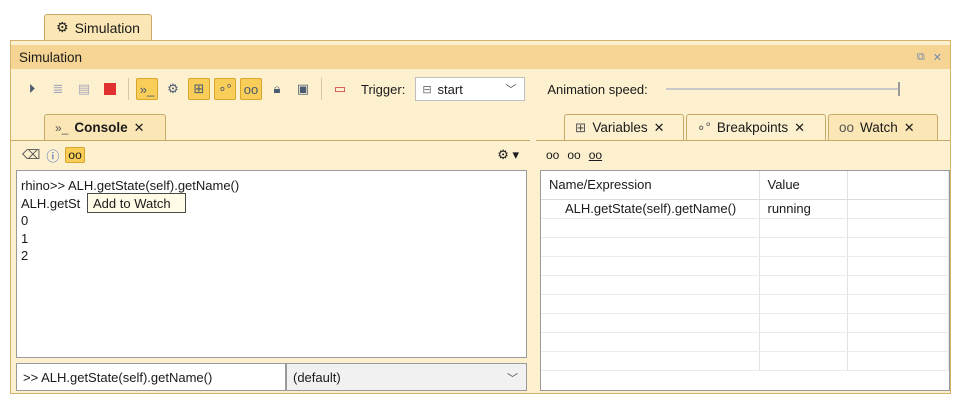  What do you see at coordinates (25, 220) in the screenshot?
I see `console-line: 0` at bounding box center [25, 220].